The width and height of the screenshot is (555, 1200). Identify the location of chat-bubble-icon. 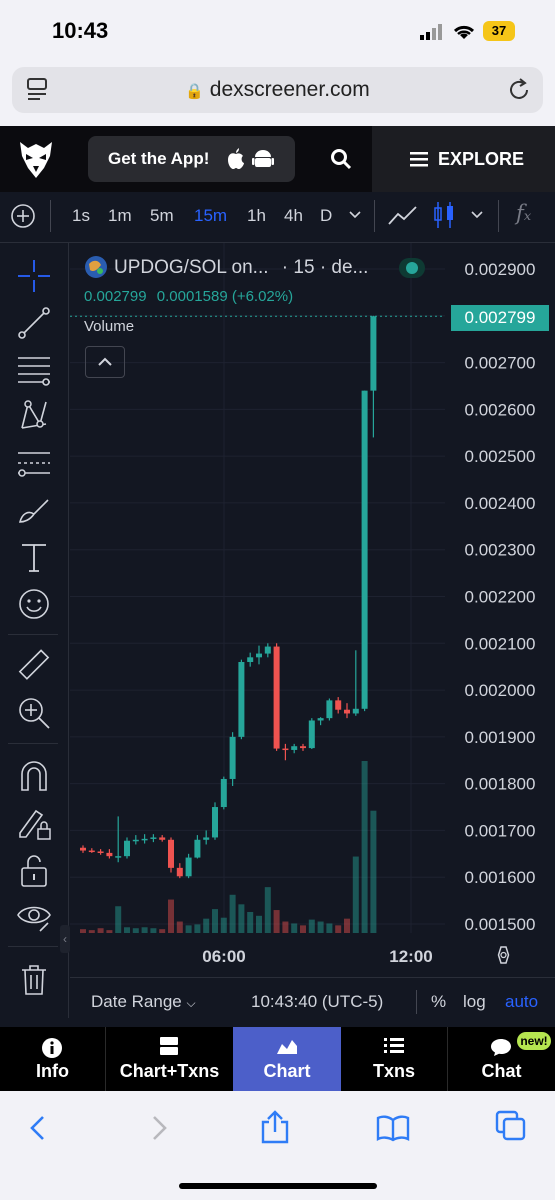
(501, 1047).